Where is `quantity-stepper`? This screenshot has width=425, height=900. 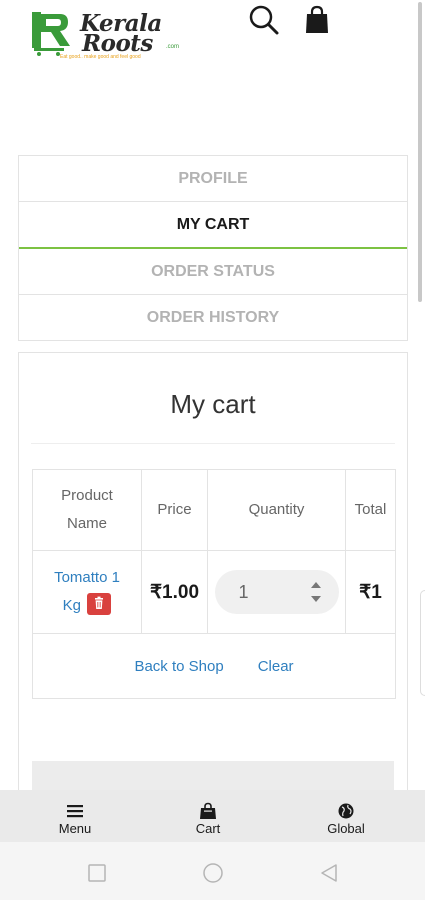
quantity-stepper is located at coordinates (276, 592).